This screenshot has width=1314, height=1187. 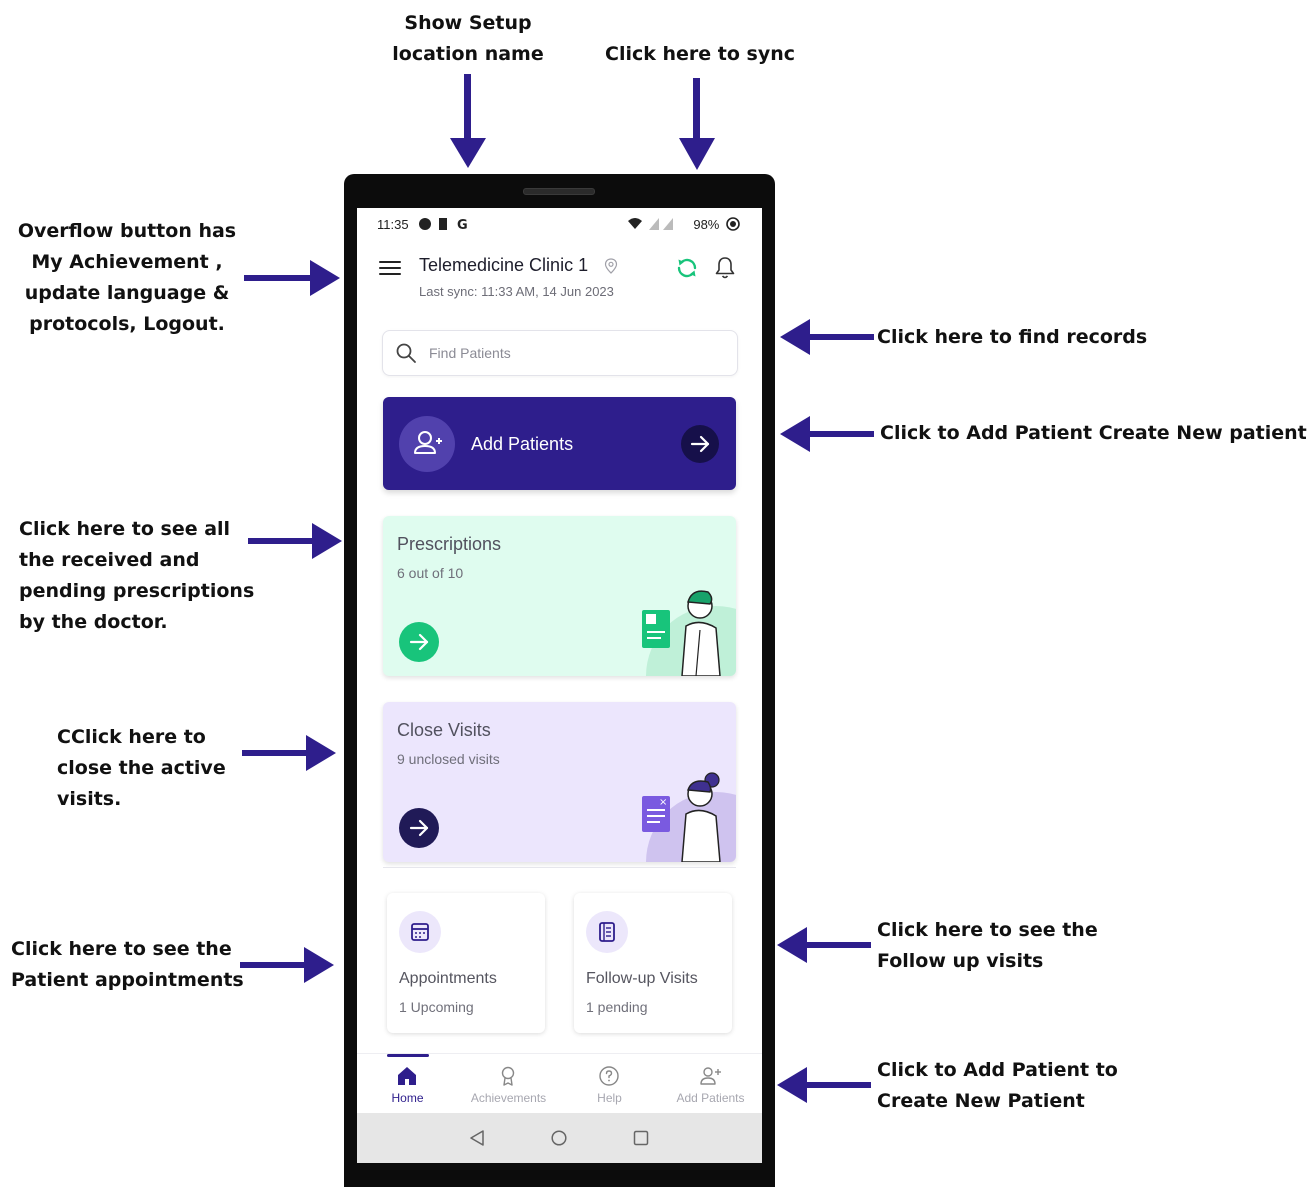 I want to click on tab-add-patients: Add Patients, so click(x=710, y=1084).